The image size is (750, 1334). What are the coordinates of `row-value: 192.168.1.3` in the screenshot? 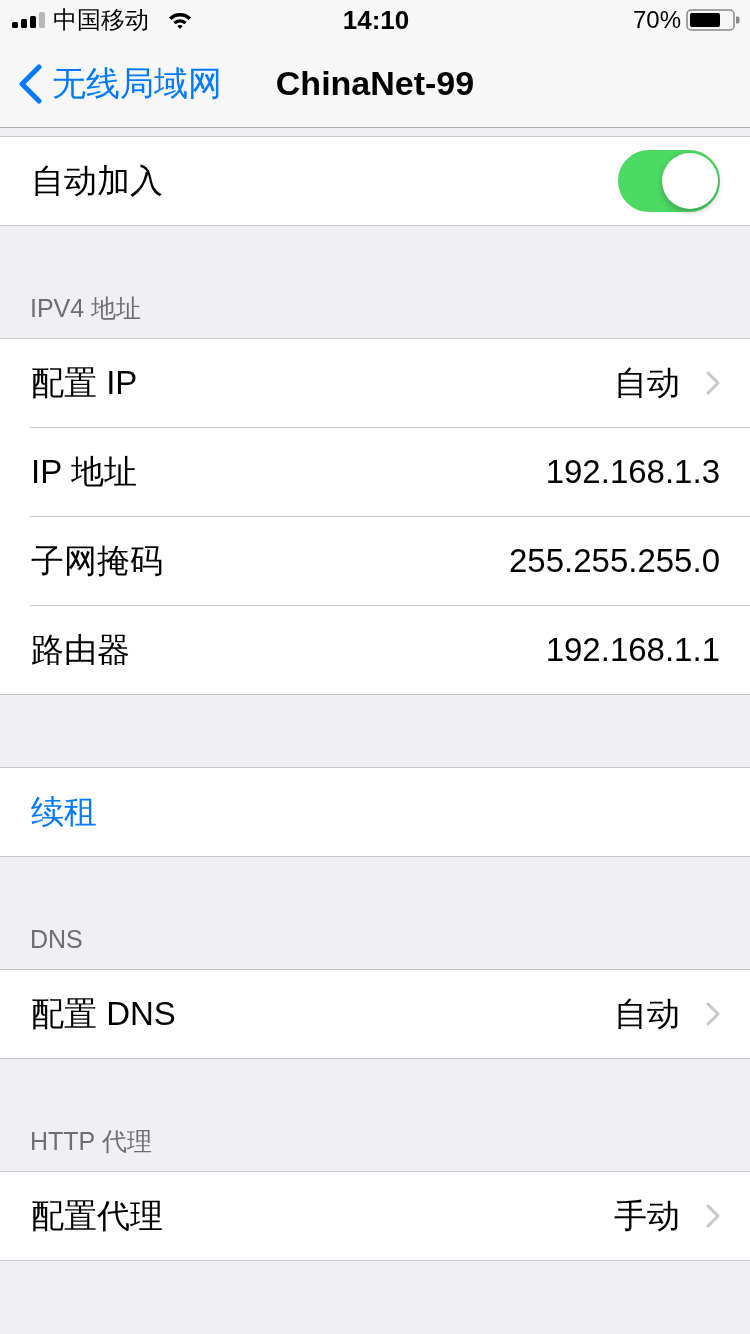 It's located at (632, 472).